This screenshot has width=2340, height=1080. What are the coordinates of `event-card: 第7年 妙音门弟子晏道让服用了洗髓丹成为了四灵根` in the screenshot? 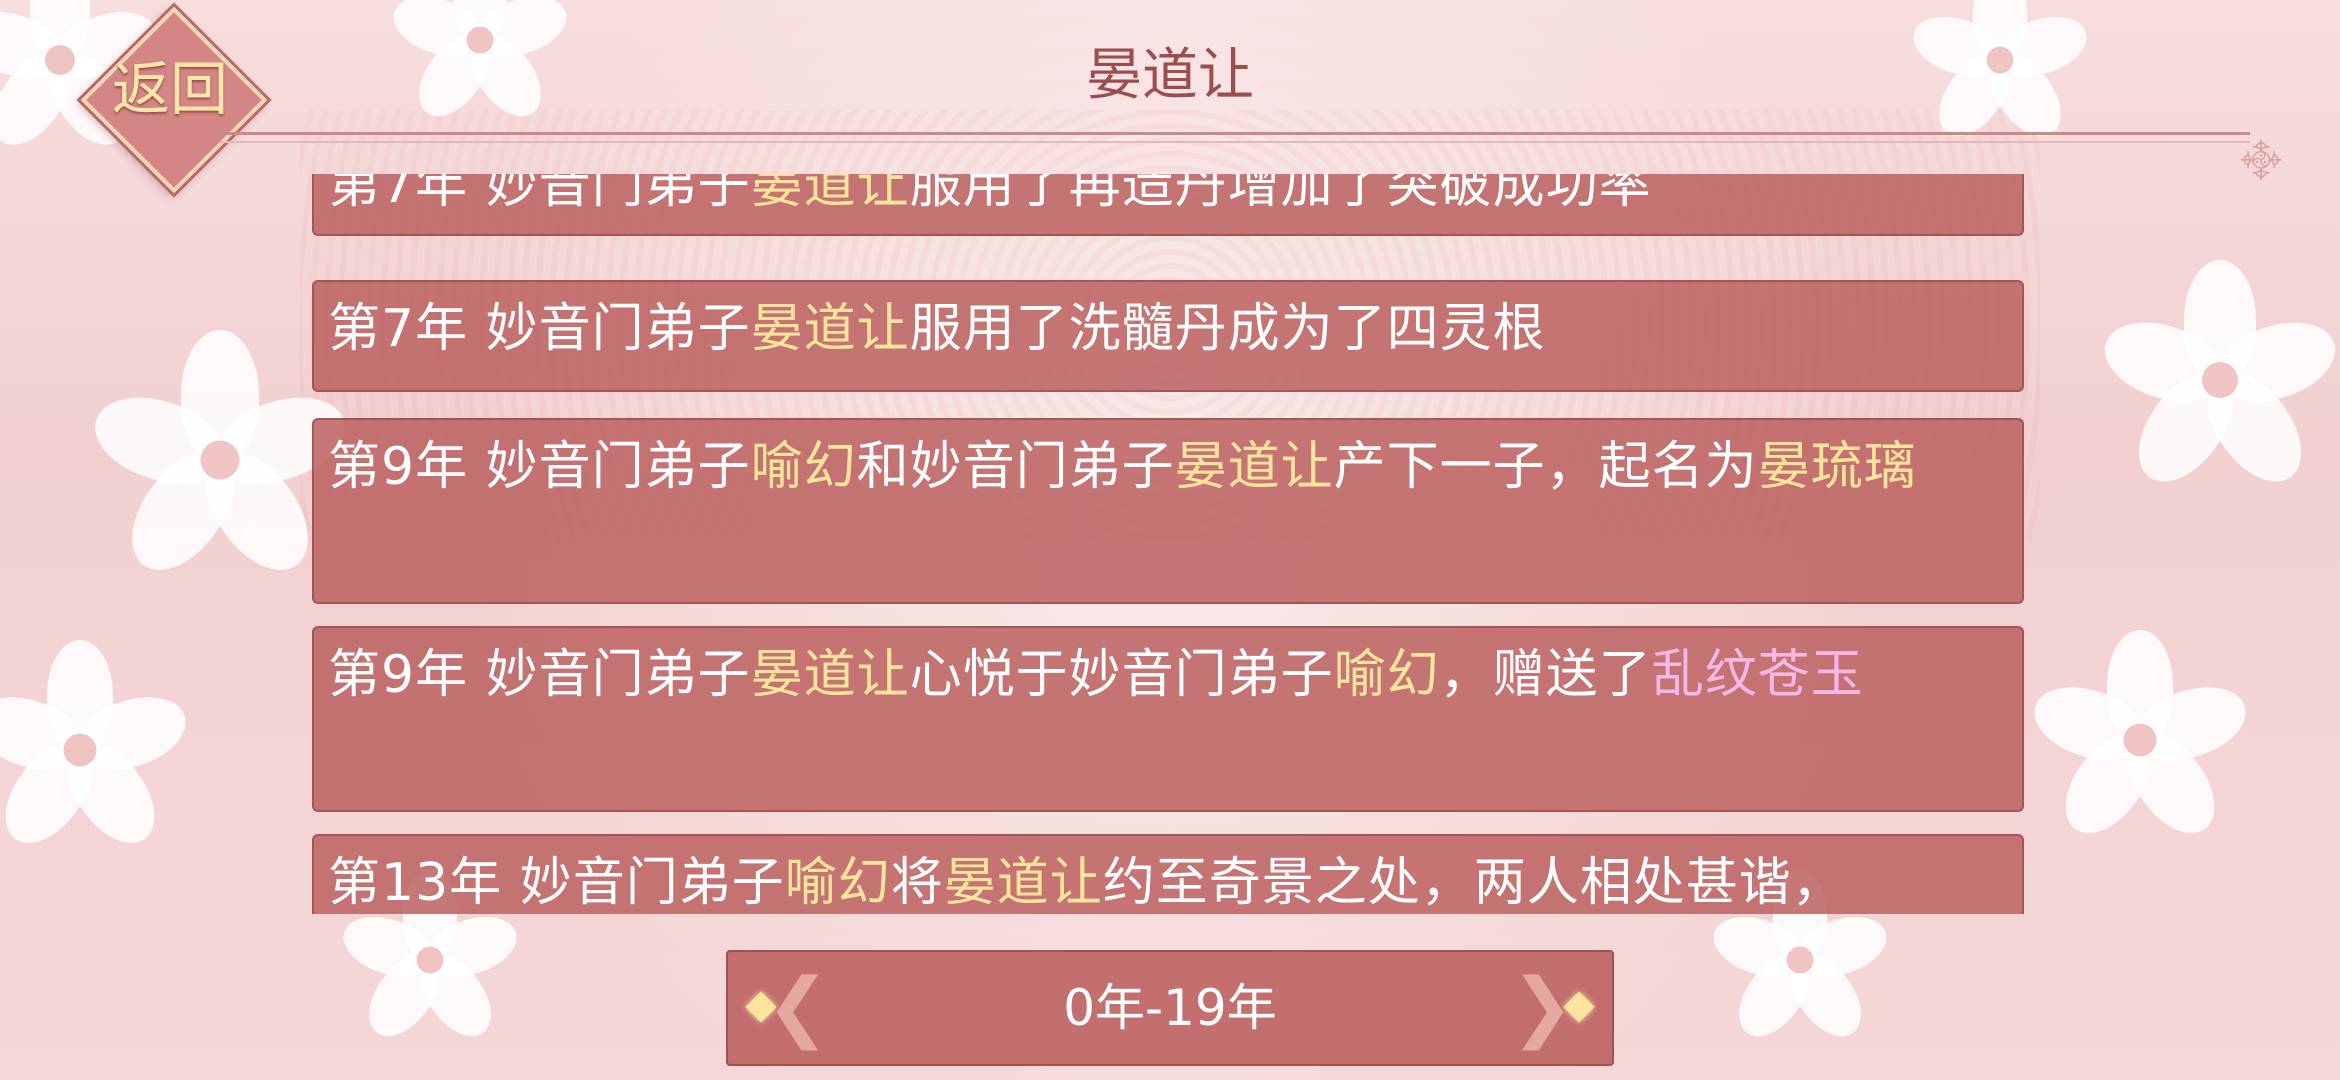 It's located at (1168, 336).